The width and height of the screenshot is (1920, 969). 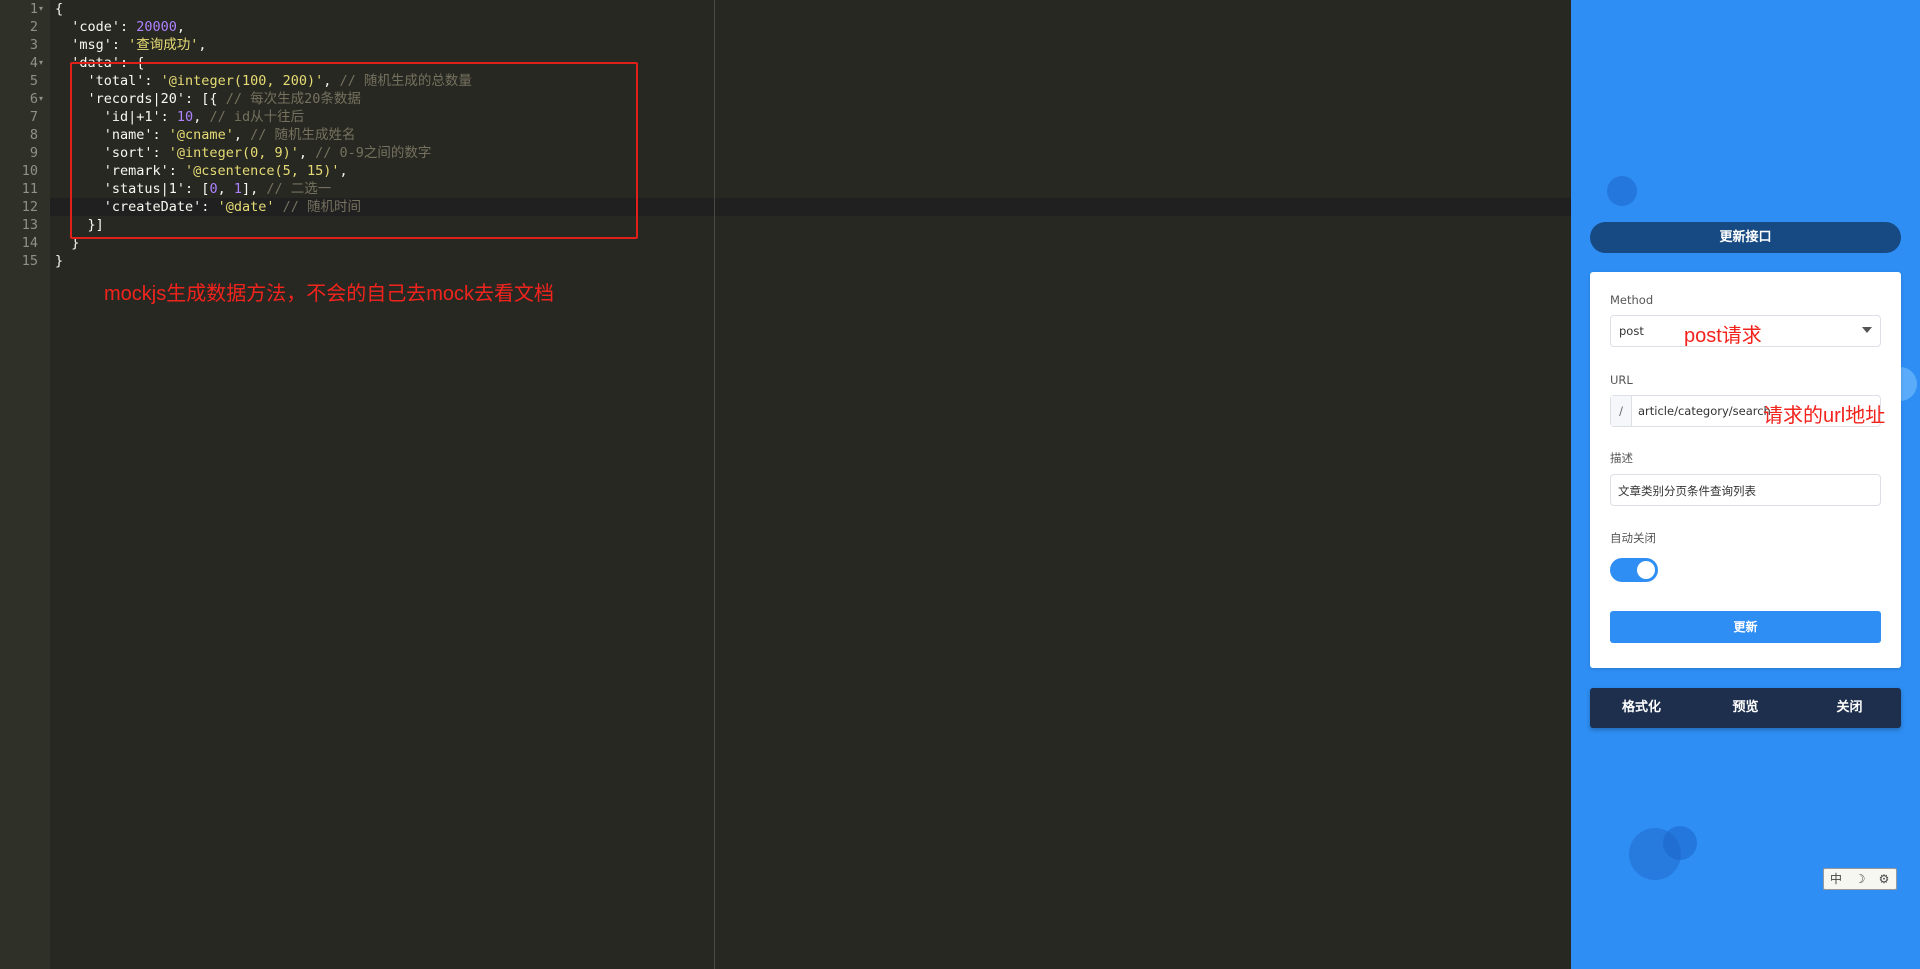 I want to click on mock-annotation: mockjs生成数据方法，不会的自己去mock去看文档, so click(x=329, y=294).